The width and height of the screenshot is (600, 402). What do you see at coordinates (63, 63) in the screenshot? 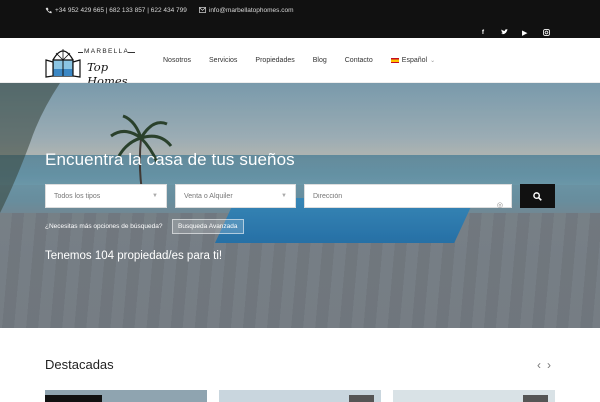
I see `window-logo-icon` at bounding box center [63, 63].